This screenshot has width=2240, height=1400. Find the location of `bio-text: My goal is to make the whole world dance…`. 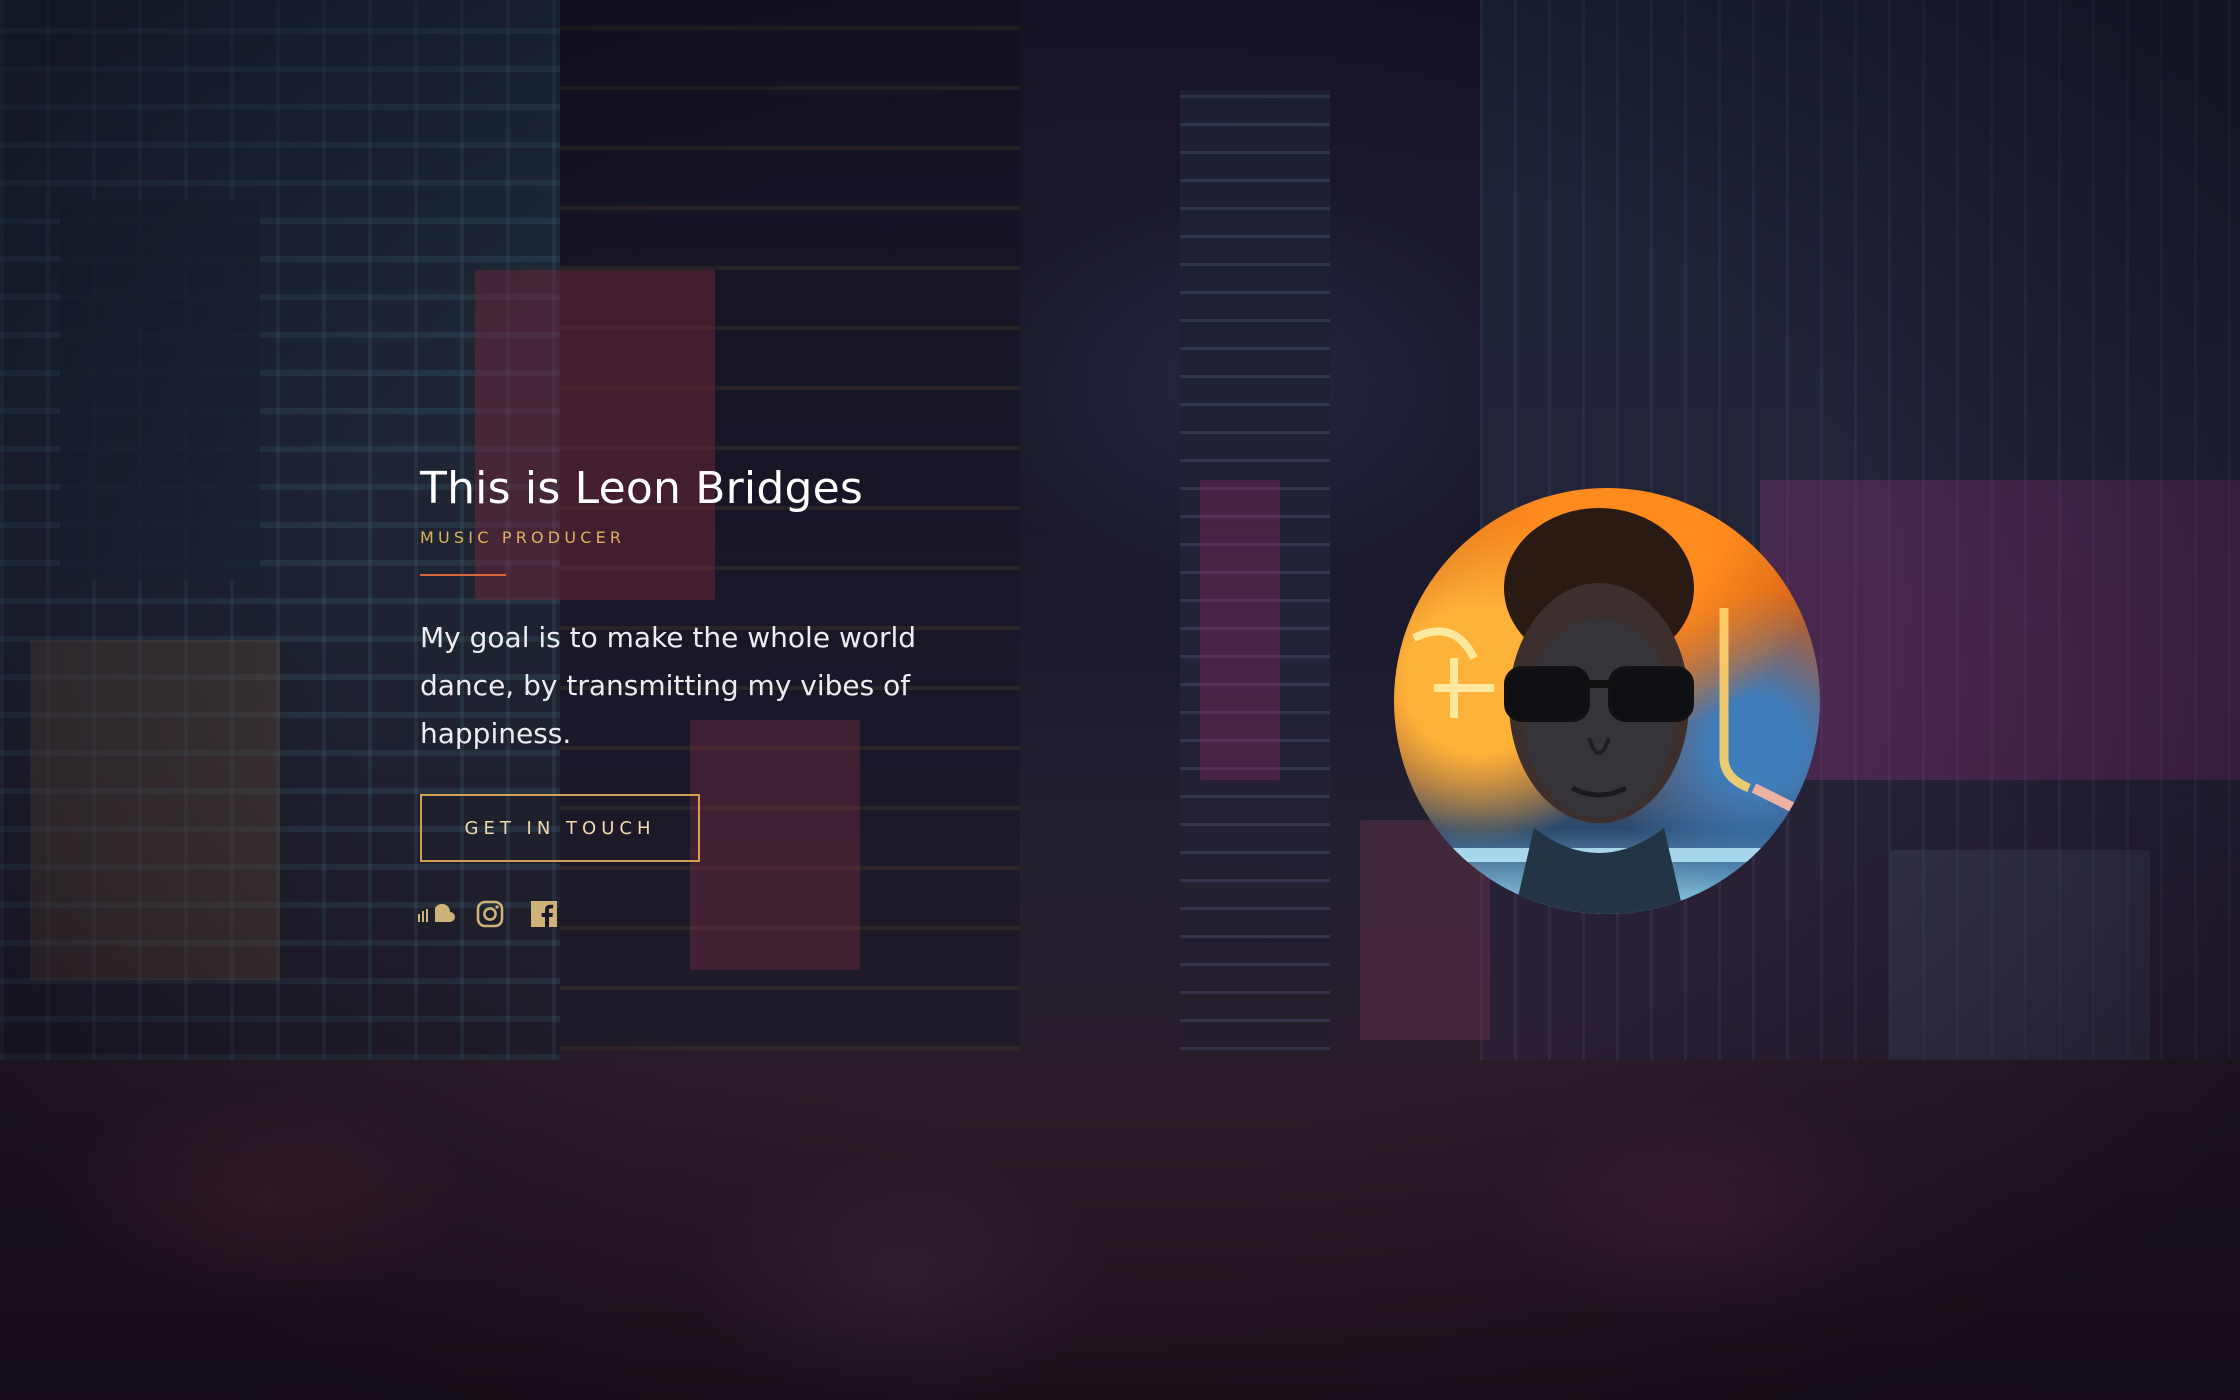

bio-text: My goal is to make the whole world dance… is located at coordinates (668, 685).